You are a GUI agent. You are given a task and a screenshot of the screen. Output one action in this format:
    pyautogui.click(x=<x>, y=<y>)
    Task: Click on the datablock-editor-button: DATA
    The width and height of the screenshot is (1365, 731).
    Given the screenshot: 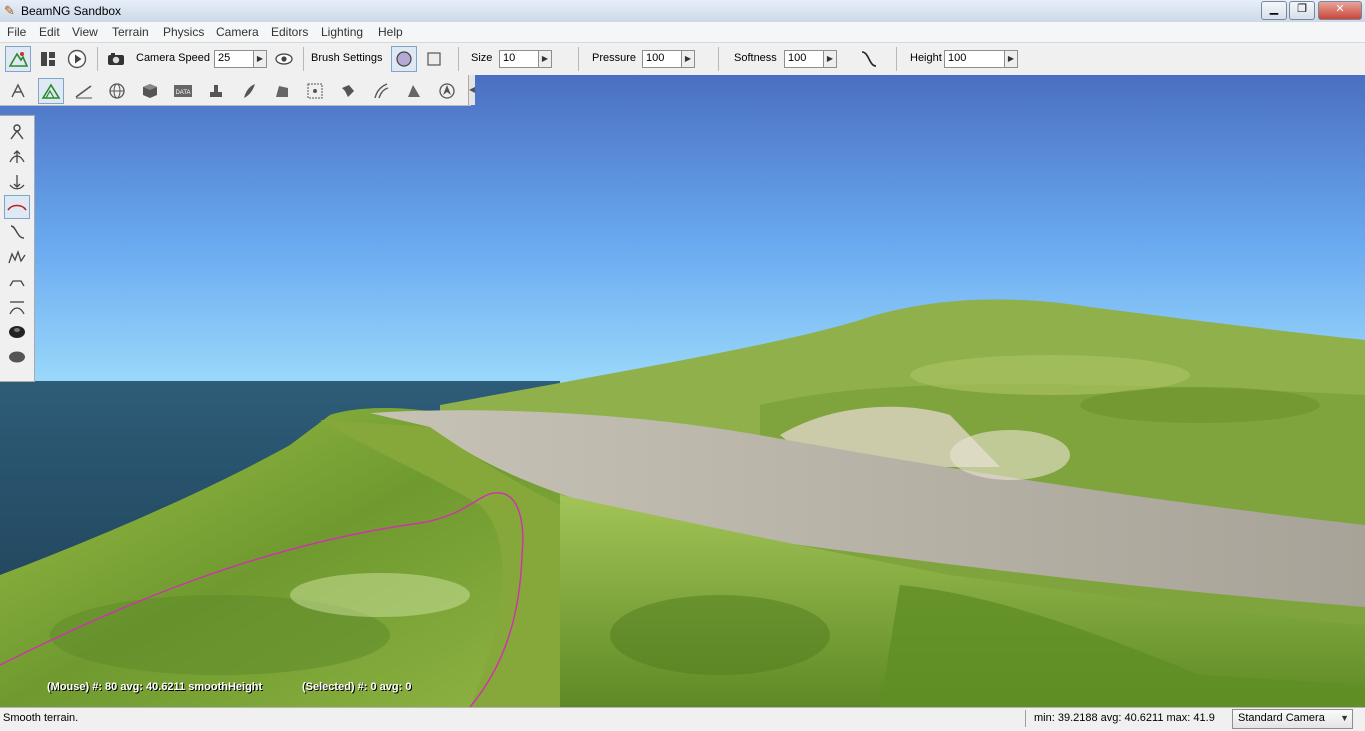 What is the action you would take?
    pyautogui.click(x=183, y=91)
    